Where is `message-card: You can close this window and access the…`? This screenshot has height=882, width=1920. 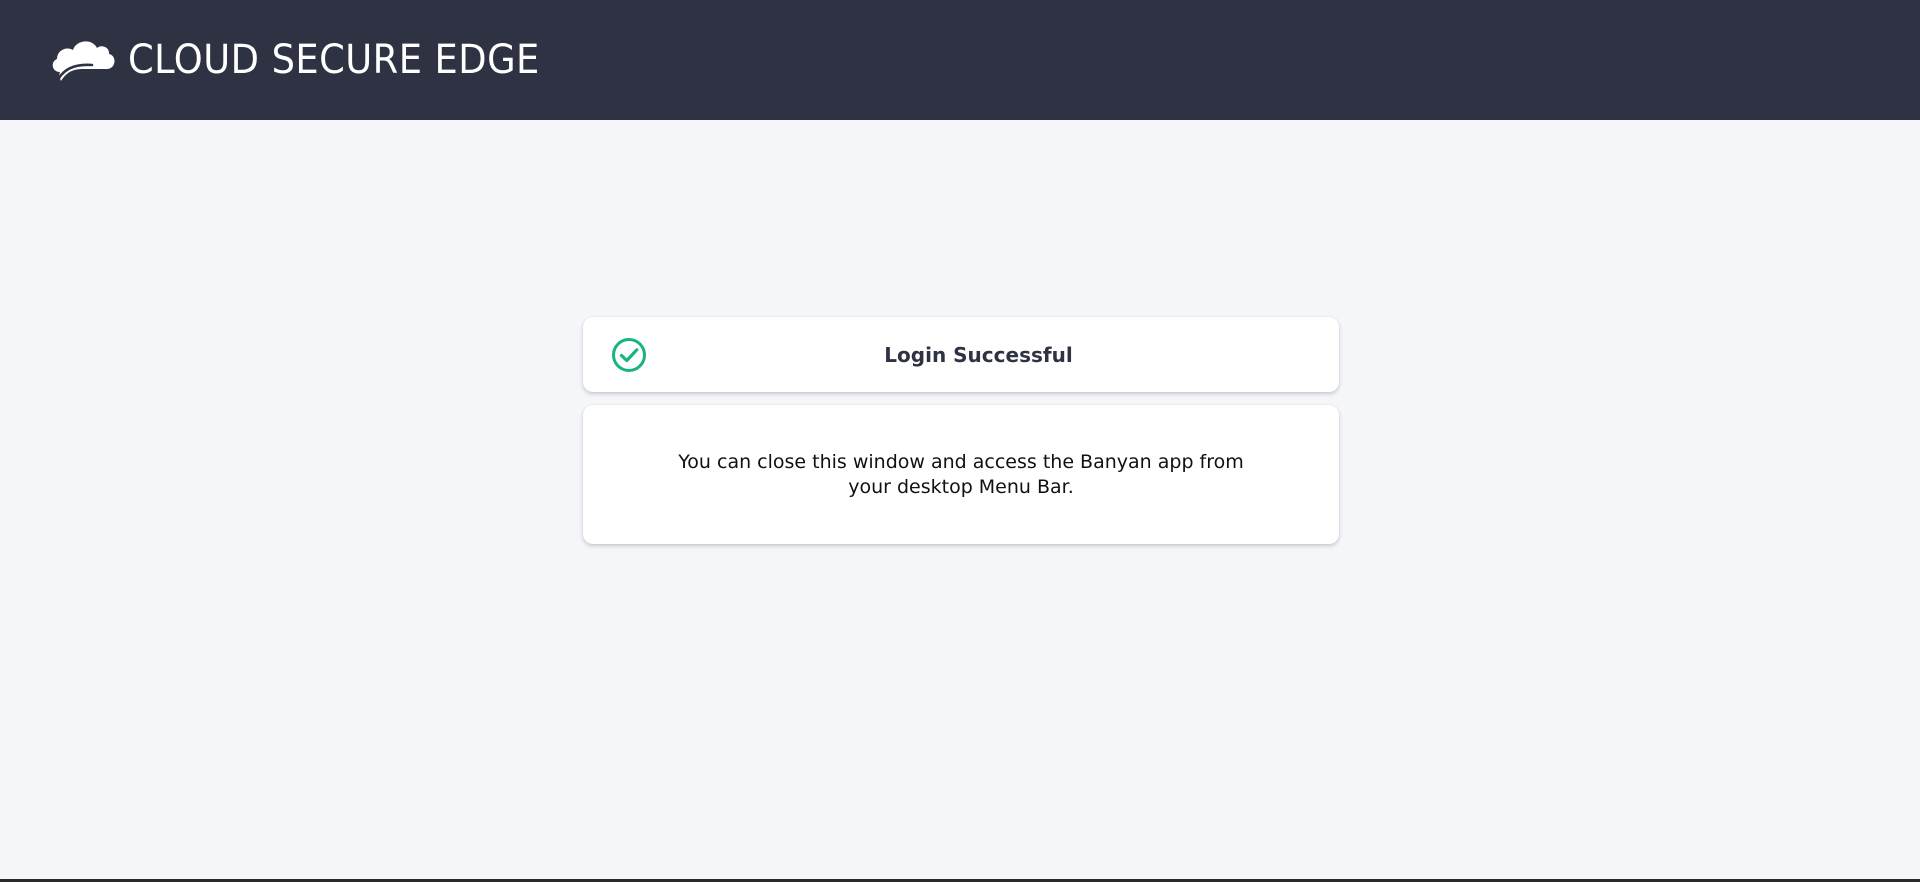 message-card: You can close this window and access the… is located at coordinates (961, 474).